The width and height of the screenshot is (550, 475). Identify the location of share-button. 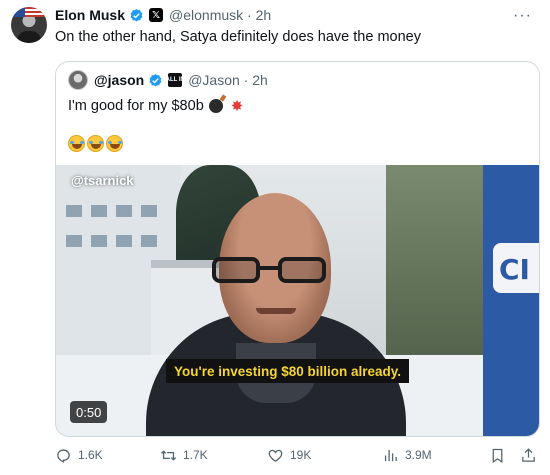
(528, 455).